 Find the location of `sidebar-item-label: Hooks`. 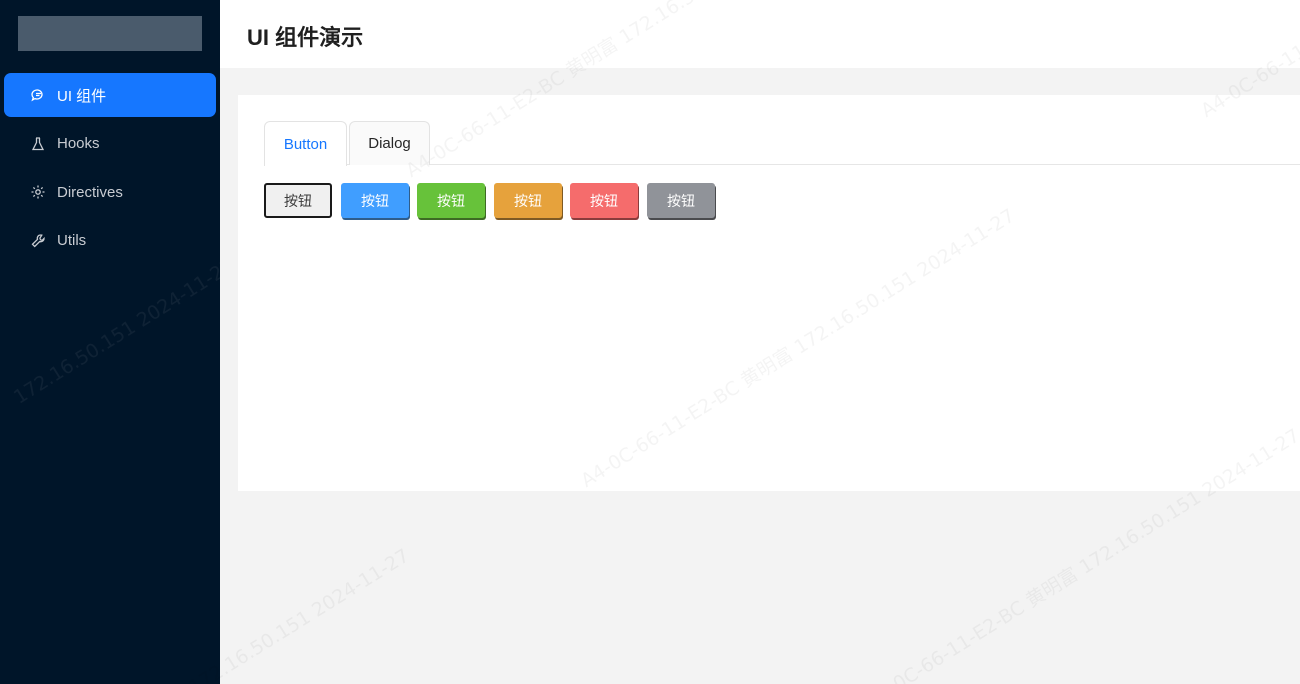

sidebar-item-label: Hooks is located at coordinates (78, 143).